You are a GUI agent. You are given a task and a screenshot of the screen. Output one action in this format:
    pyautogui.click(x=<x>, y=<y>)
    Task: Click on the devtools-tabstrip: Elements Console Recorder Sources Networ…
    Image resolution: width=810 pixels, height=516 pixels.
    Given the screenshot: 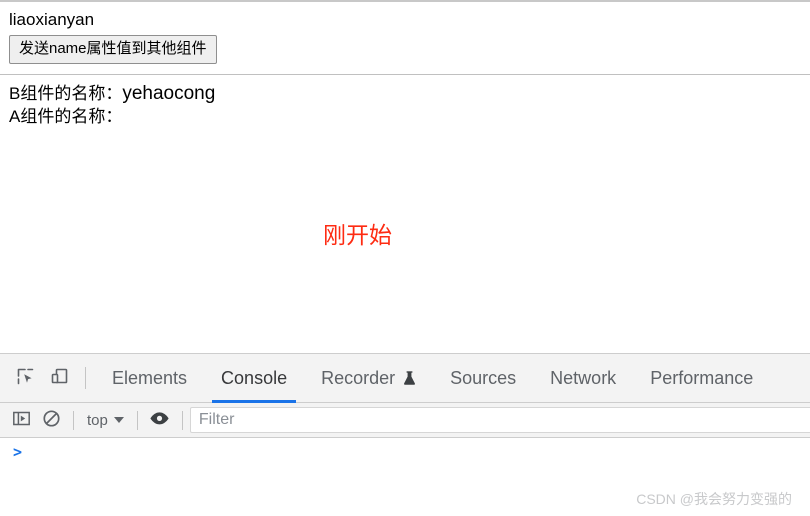 What is the action you would take?
    pyautogui.click(x=405, y=378)
    